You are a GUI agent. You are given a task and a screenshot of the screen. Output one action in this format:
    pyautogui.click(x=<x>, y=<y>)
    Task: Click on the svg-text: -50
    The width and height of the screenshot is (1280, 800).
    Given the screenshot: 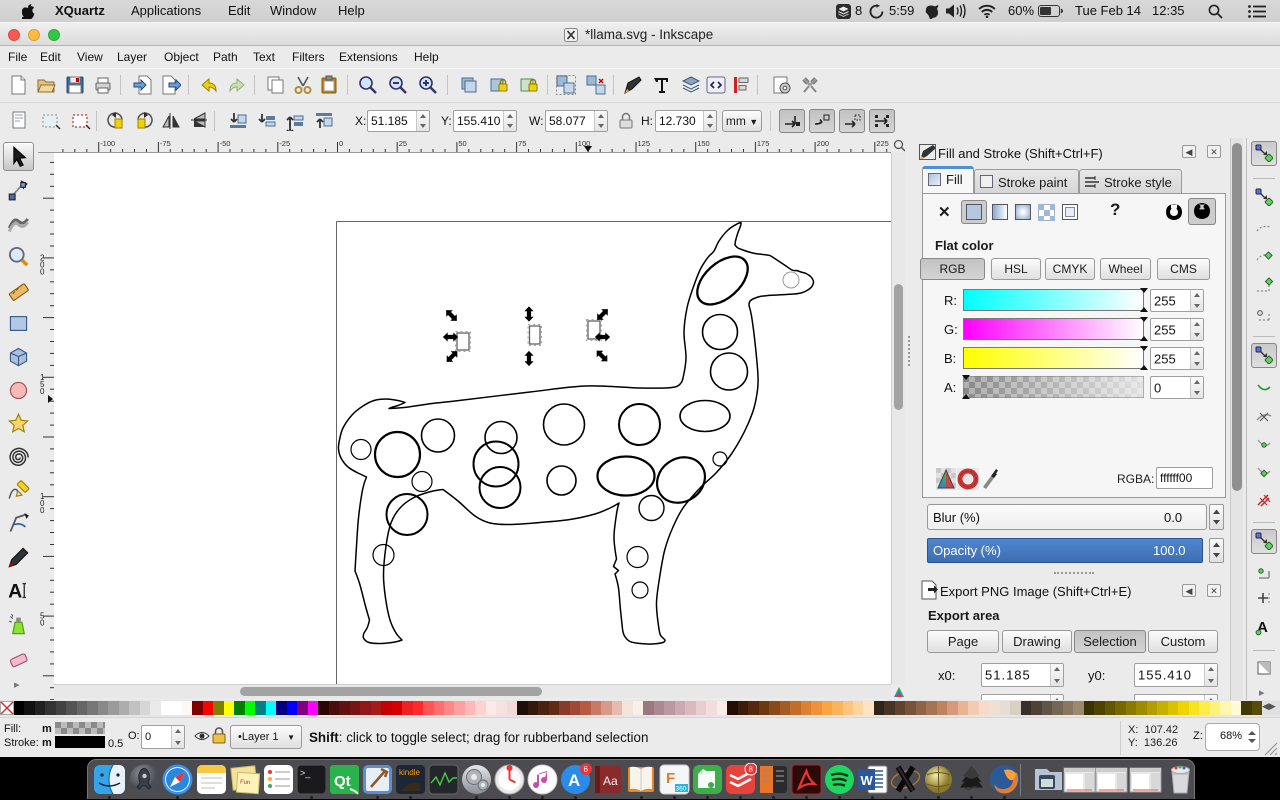 What is the action you would take?
    pyautogui.click(x=225, y=143)
    